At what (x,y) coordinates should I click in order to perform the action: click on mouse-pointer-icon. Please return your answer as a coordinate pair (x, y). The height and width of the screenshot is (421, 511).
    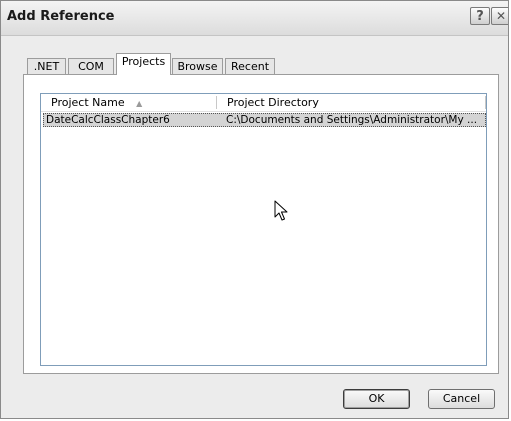
    Looking at the image, I should click on (281, 210).